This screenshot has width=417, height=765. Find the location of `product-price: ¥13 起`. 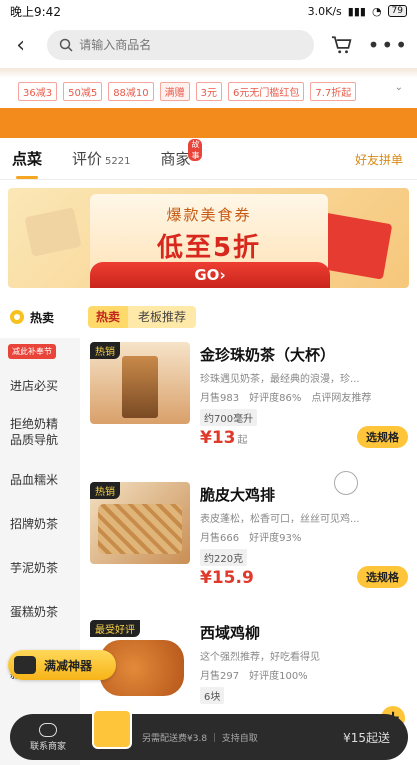

product-price: ¥13 起 is located at coordinates (224, 438).